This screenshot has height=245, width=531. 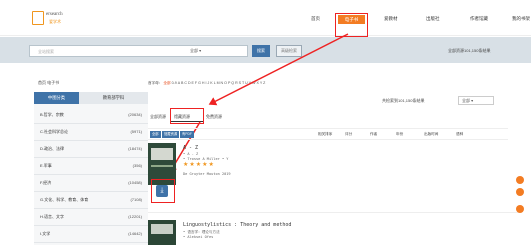 I want to click on sort-year: 年份, so click(x=399, y=134).